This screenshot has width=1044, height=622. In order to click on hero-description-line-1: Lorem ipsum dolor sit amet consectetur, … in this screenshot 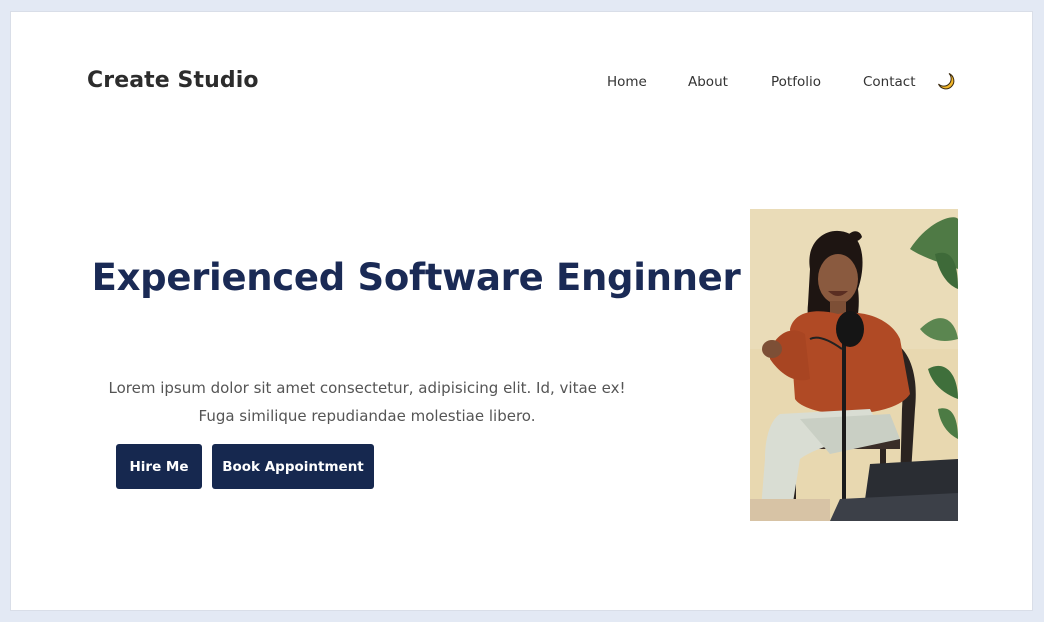, I will do `click(367, 388)`.